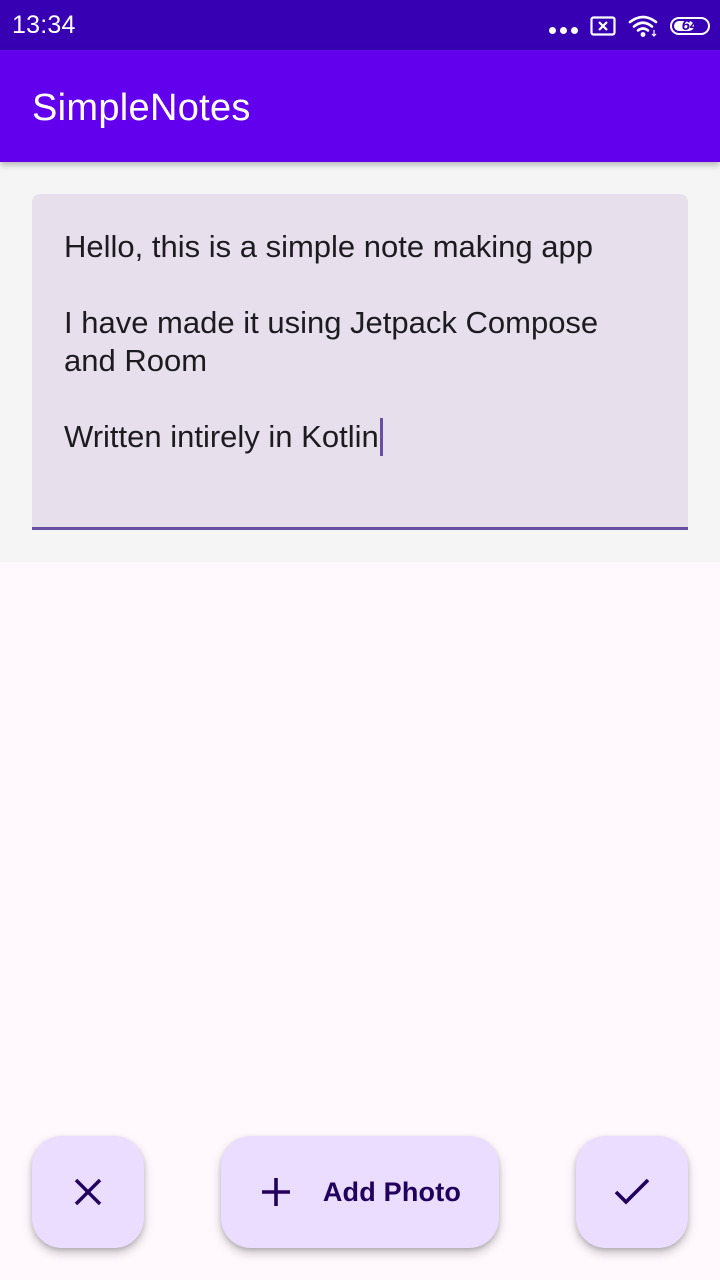  I want to click on wifi-icon, so click(643, 26).